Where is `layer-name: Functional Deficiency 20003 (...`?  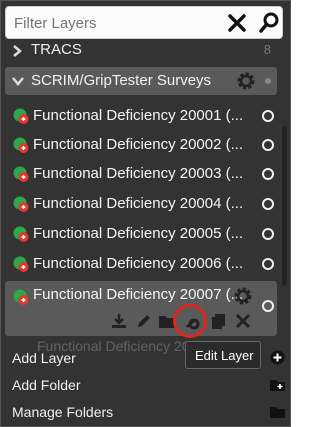 layer-name: Functional Deficiency 20003 (... is located at coordinates (138, 173).